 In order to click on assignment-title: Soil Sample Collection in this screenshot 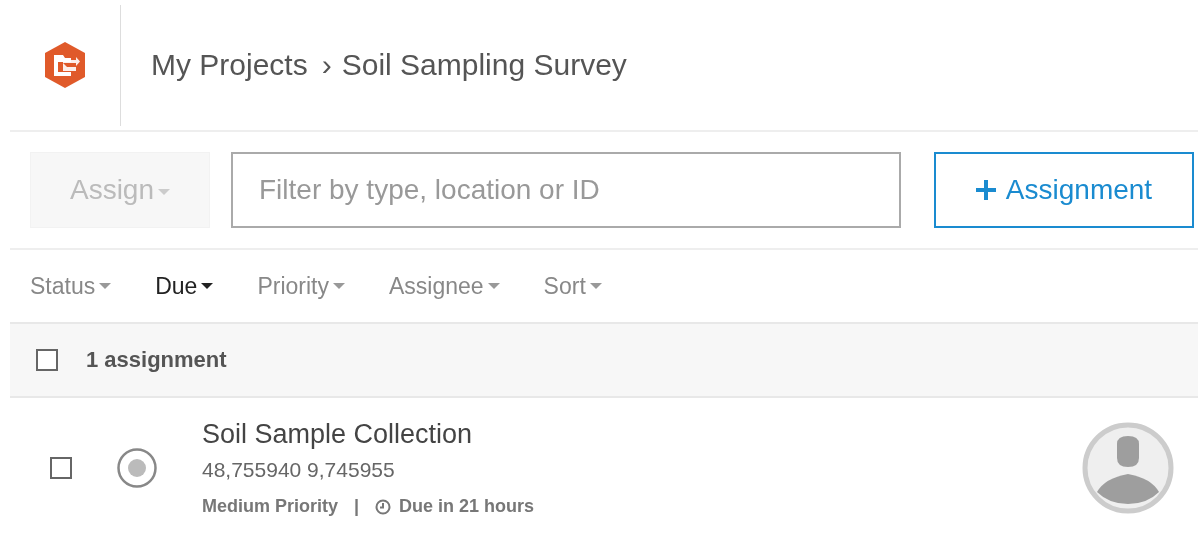, I will do `click(642, 434)`.